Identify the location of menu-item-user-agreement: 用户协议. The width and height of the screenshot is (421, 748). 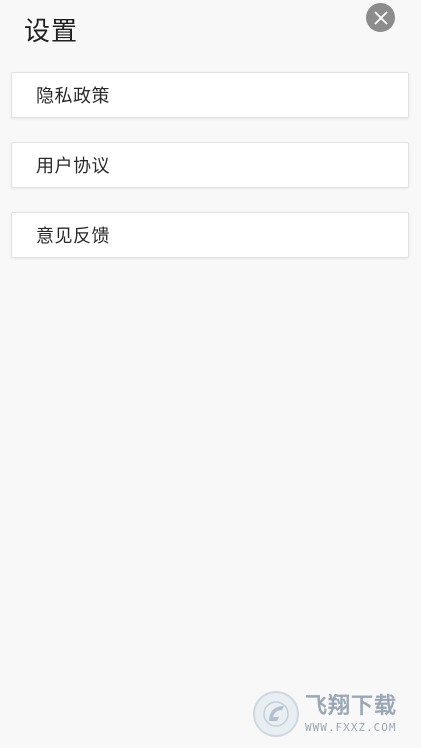
(210, 165).